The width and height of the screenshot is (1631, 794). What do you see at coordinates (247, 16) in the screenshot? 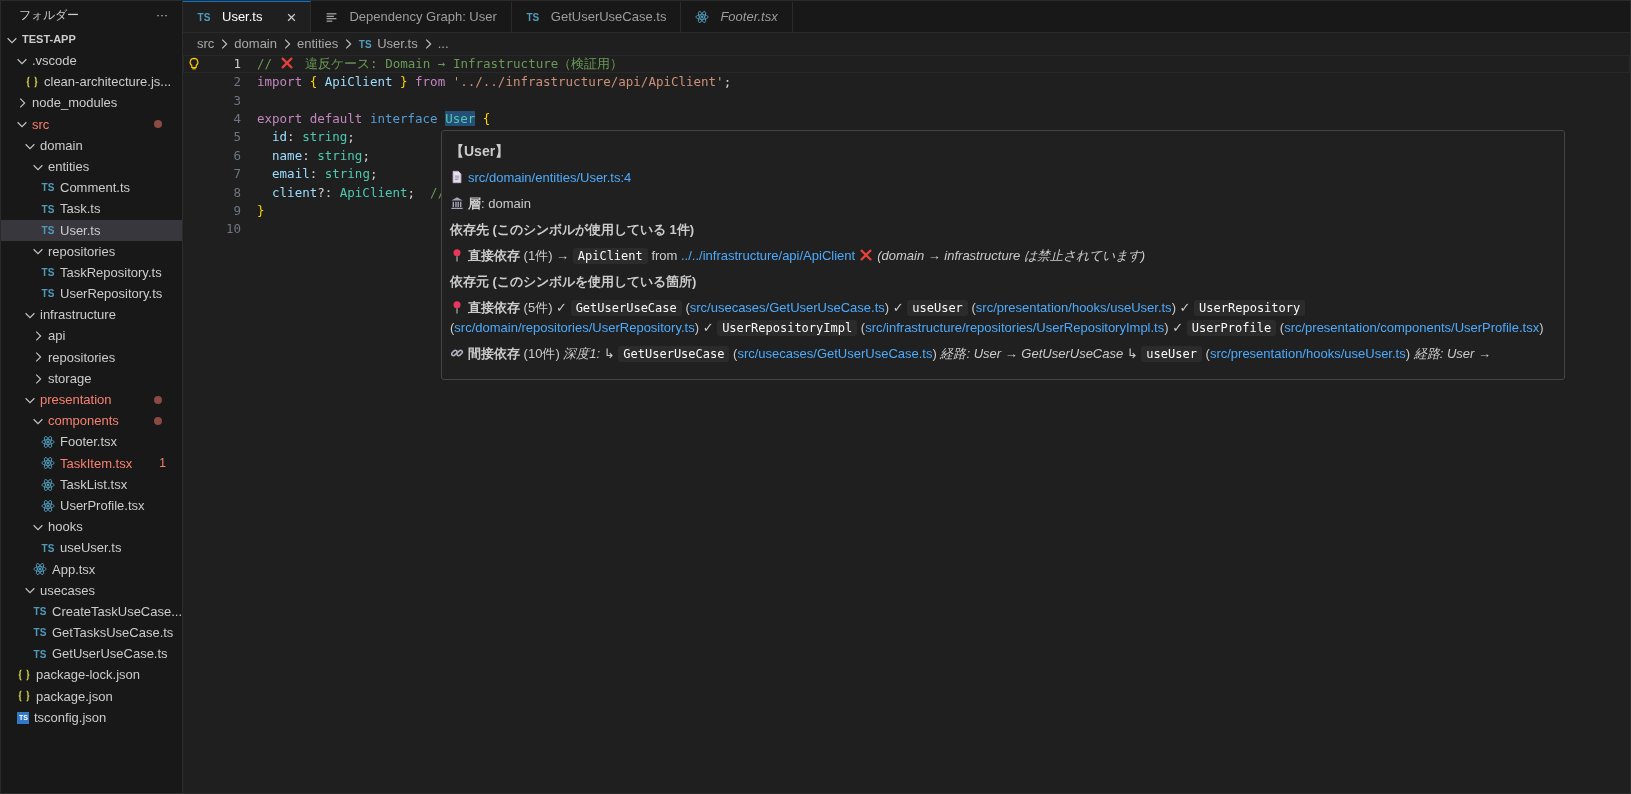
I see `editor-tab: TS User.ts ×` at bounding box center [247, 16].